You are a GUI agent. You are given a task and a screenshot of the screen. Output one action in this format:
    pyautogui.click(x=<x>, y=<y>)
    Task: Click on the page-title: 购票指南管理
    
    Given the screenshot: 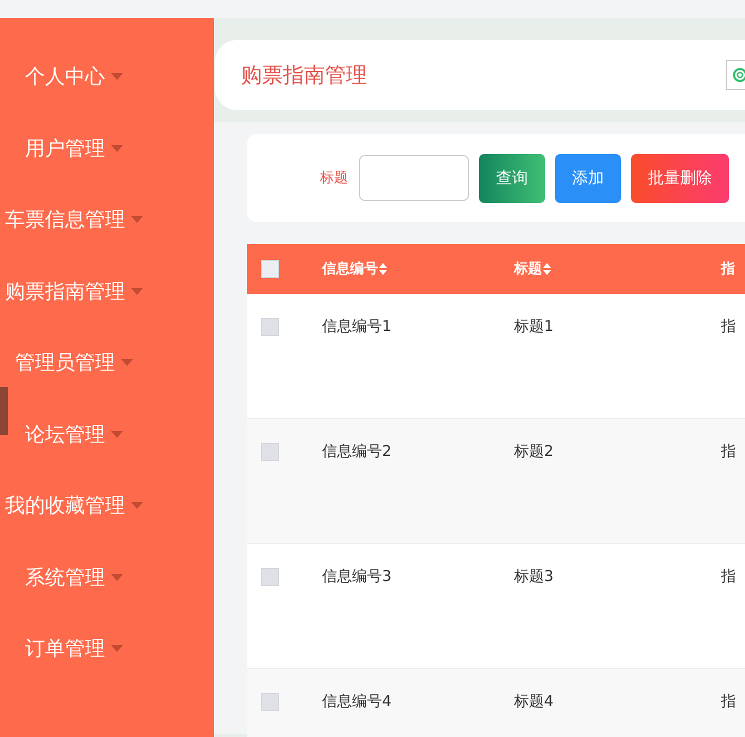 What is the action you would take?
    pyautogui.click(x=304, y=75)
    